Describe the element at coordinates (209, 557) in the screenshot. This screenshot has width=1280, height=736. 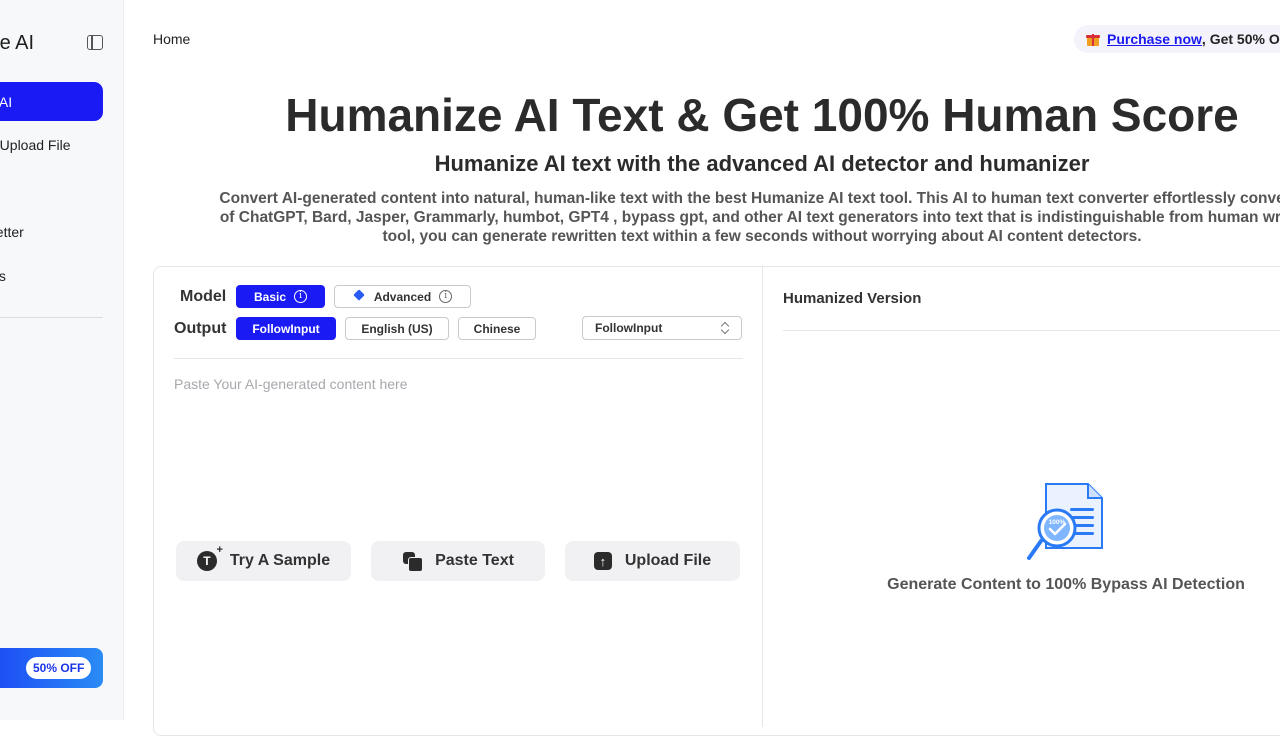
I see `sample-icon: T` at that location.